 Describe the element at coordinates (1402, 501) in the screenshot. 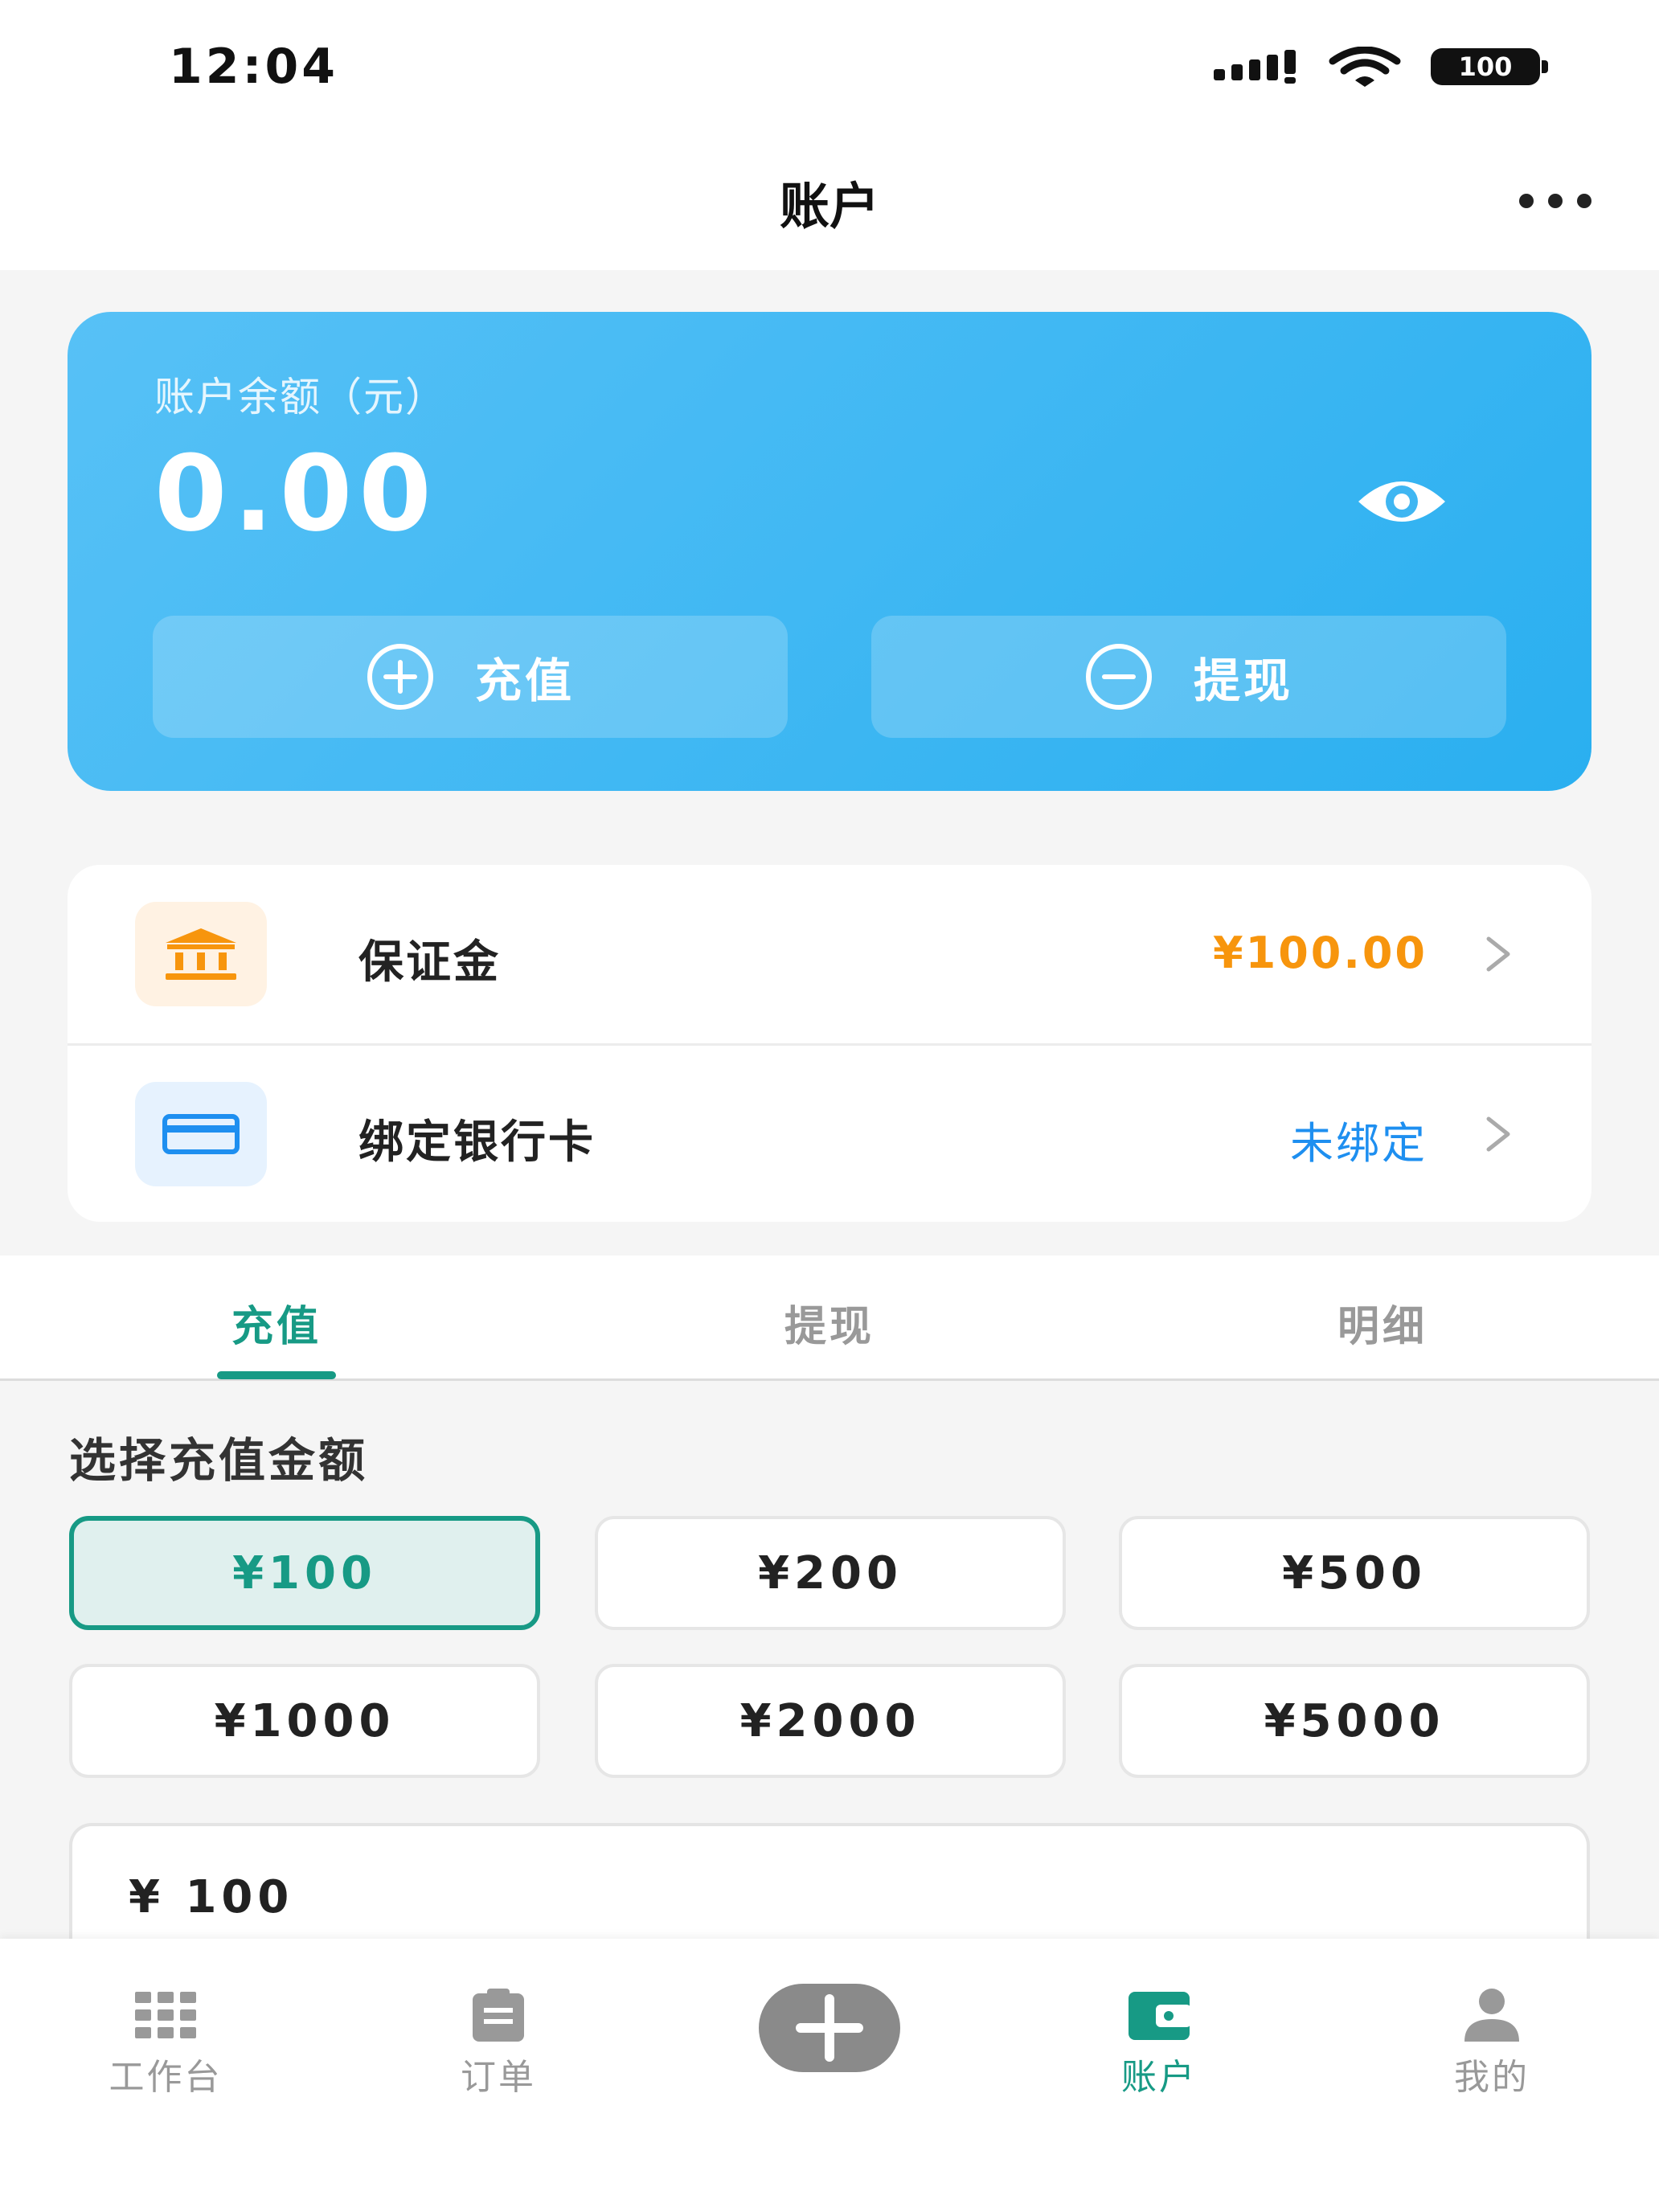

I see `eye-icon` at that location.